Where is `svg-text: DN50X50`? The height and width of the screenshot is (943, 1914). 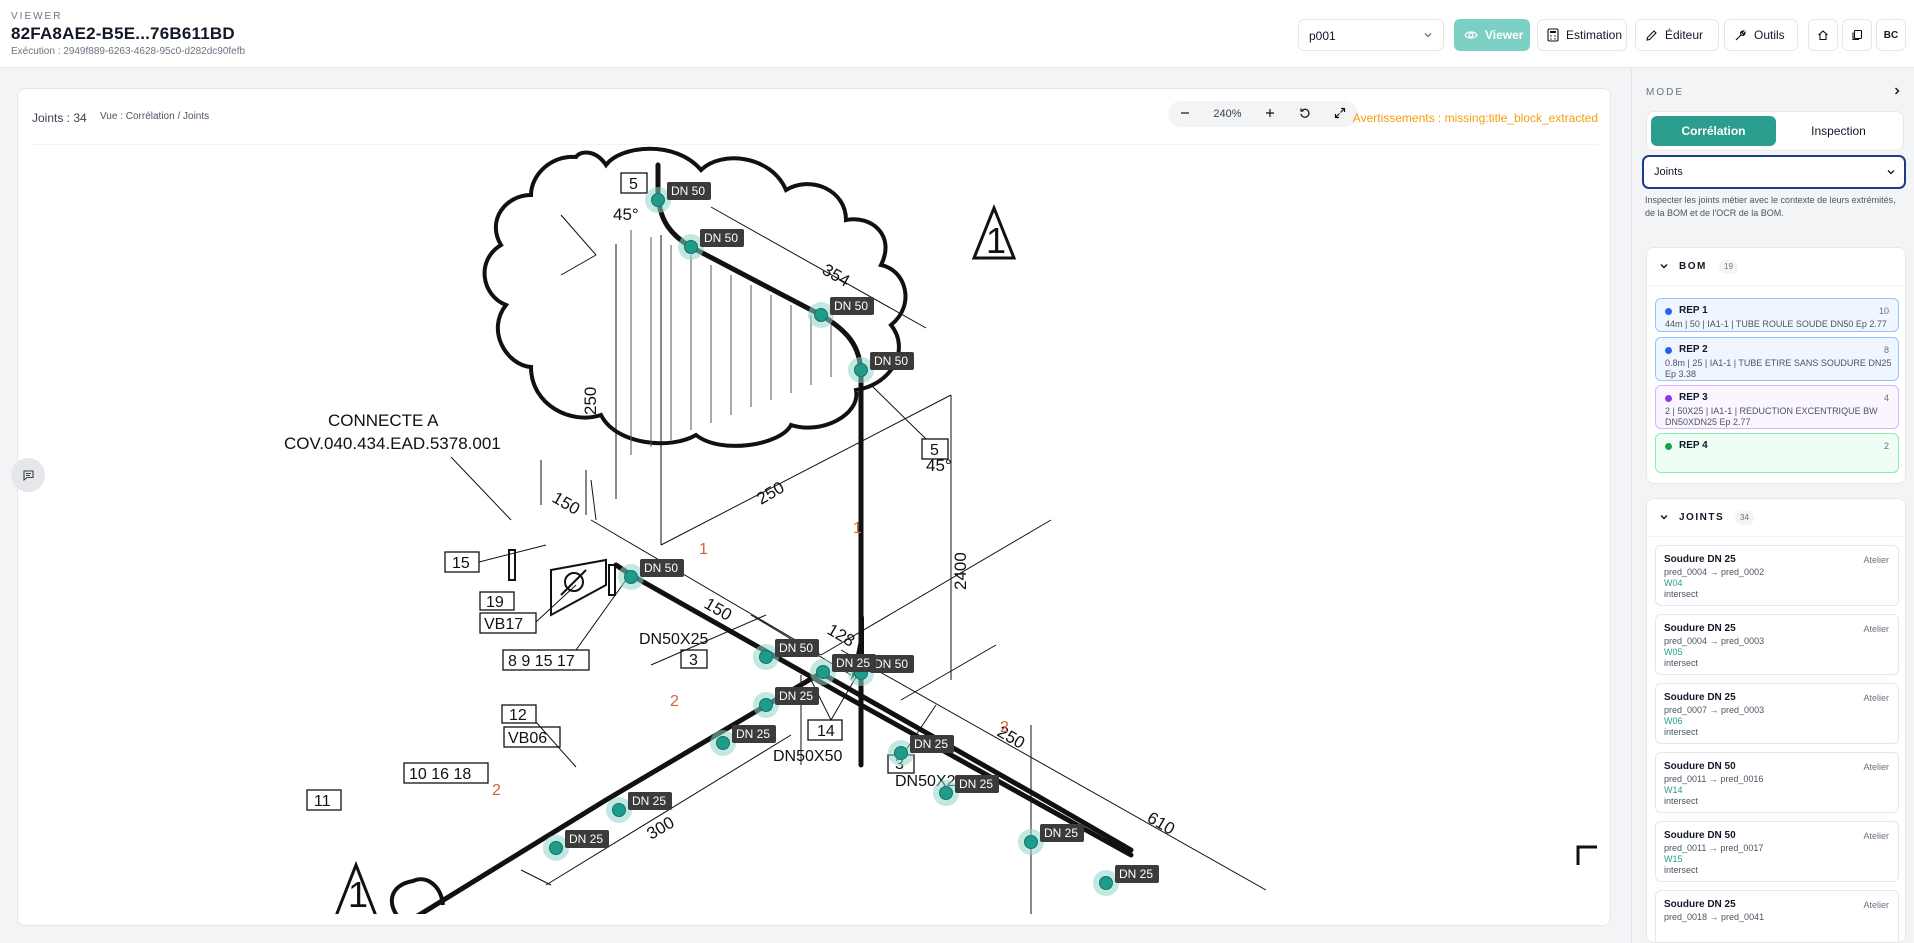
svg-text: DN50X50 is located at coordinates (807, 756).